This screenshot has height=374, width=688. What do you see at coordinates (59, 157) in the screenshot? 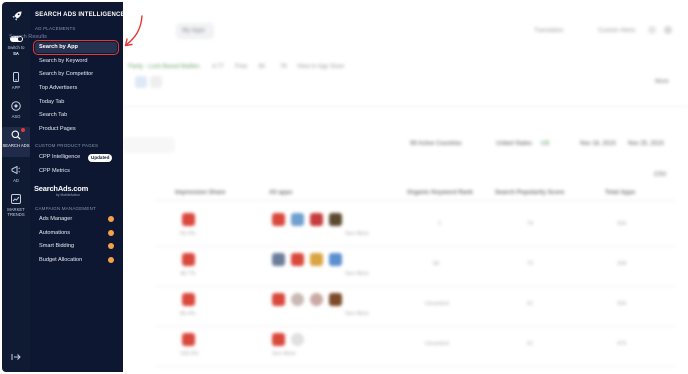
I see `menu-cpp-intelligence: CPP Intelligence` at bounding box center [59, 157].